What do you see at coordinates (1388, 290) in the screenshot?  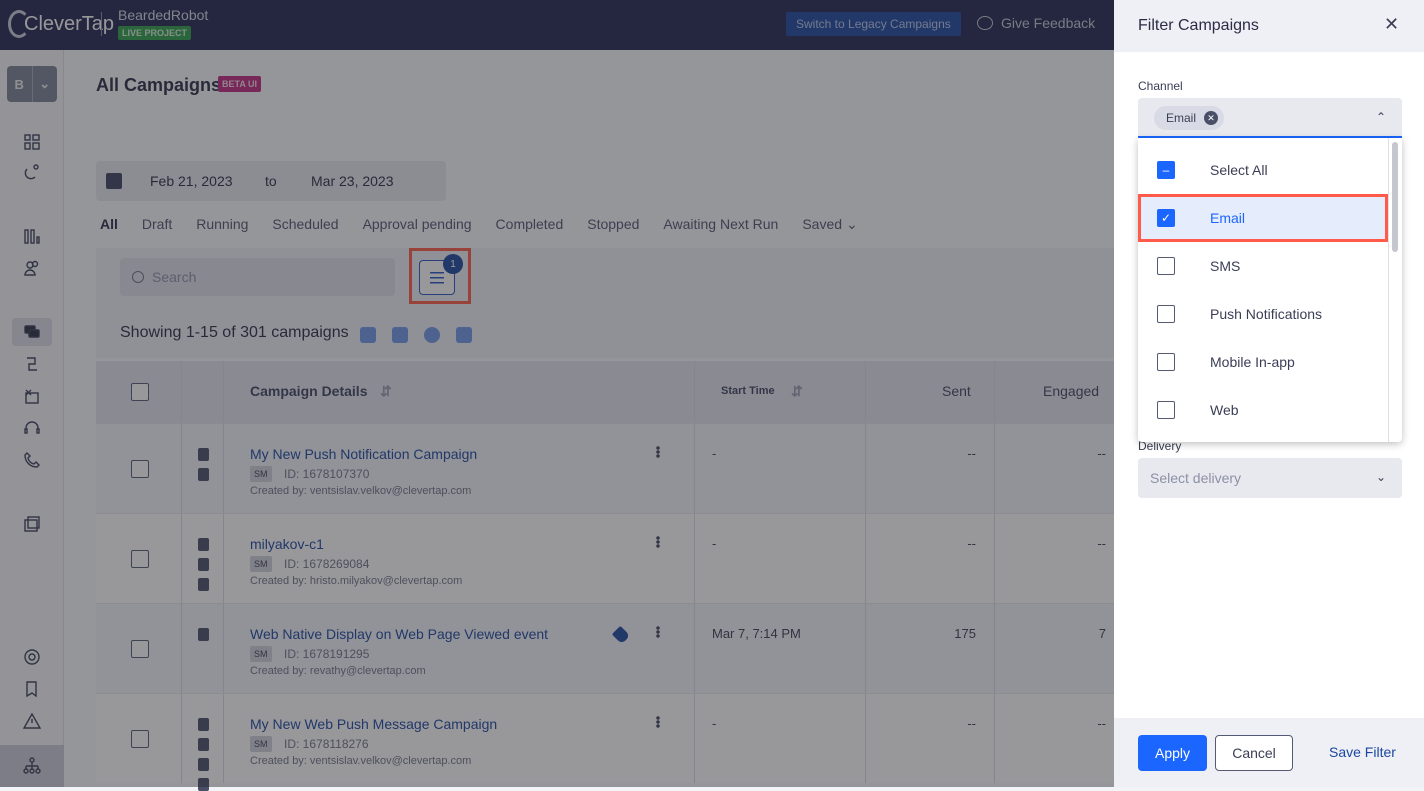 I see `scroll-track` at bounding box center [1388, 290].